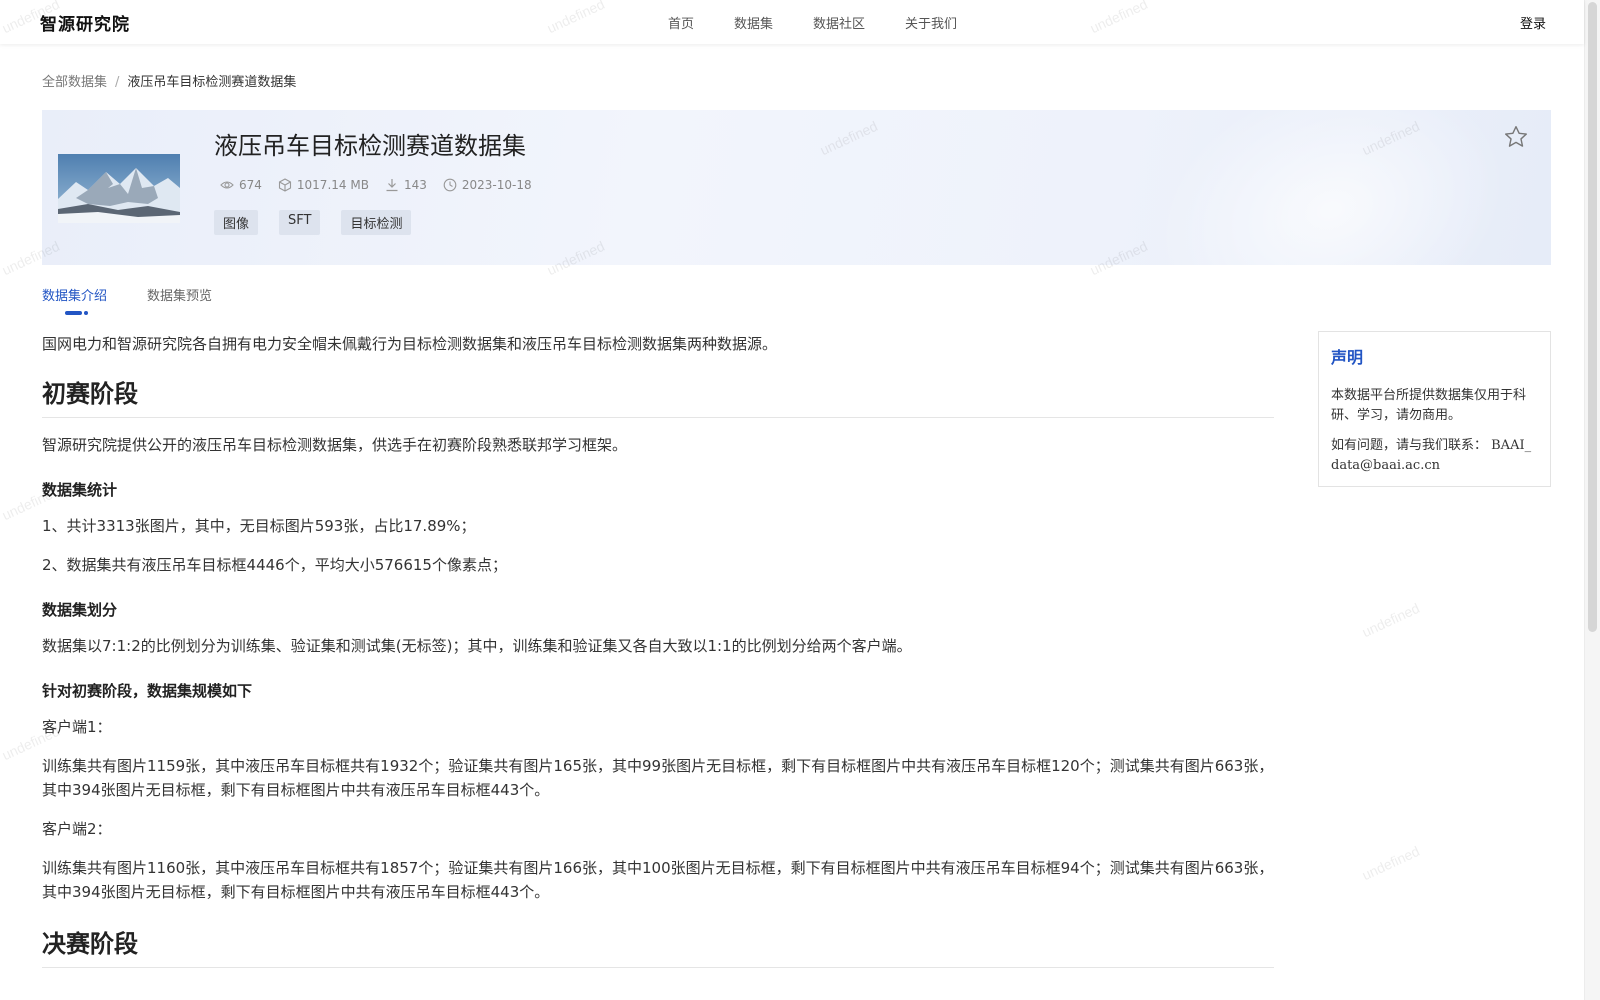 This screenshot has height=1000, width=1600. What do you see at coordinates (332, 185) in the screenshot?
I see `dataset-size: 1017.14 MB` at bounding box center [332, 185].